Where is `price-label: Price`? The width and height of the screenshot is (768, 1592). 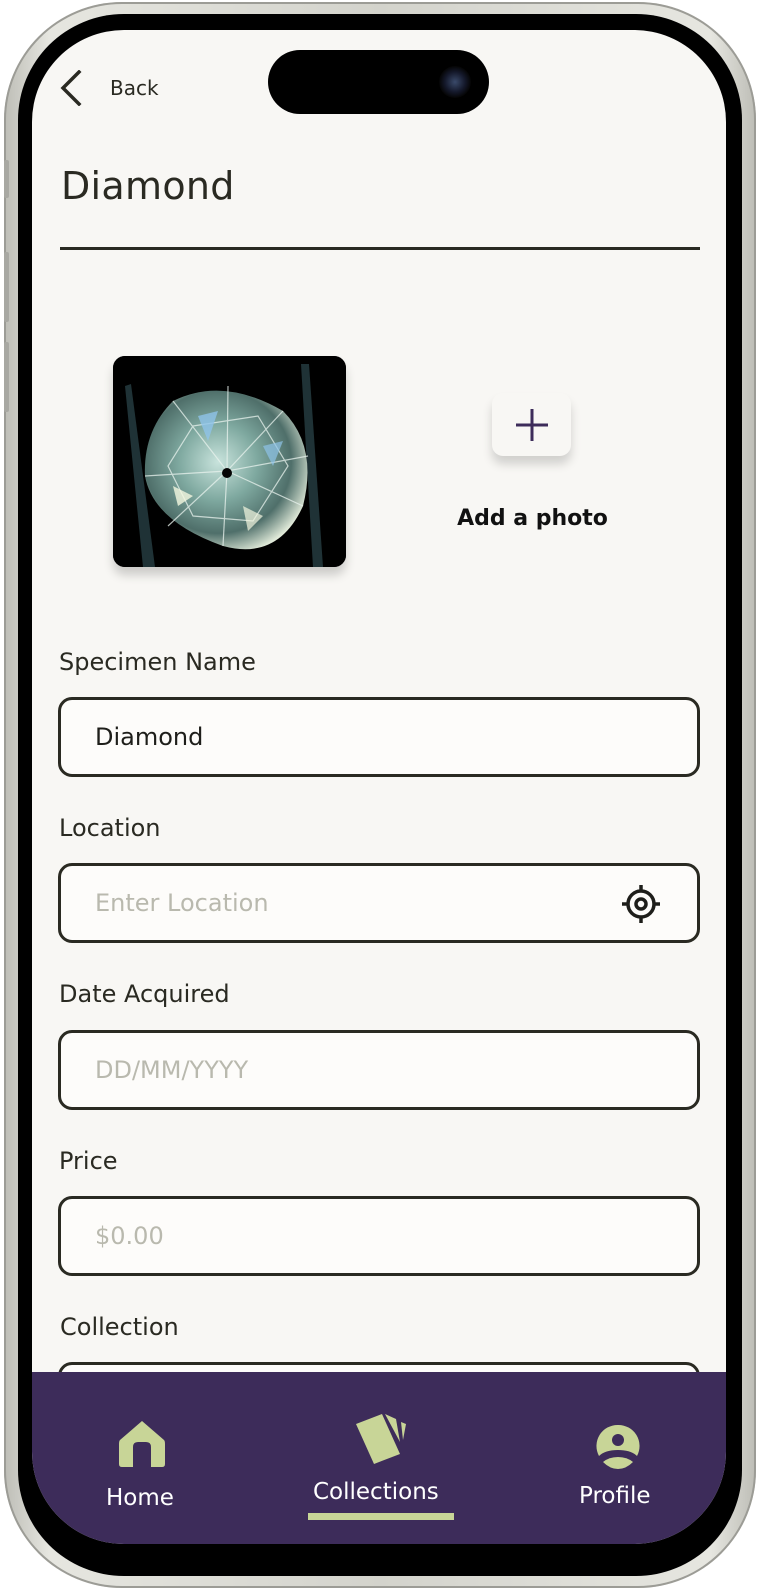 price-label: Price is located at coordinates (88, 1161).